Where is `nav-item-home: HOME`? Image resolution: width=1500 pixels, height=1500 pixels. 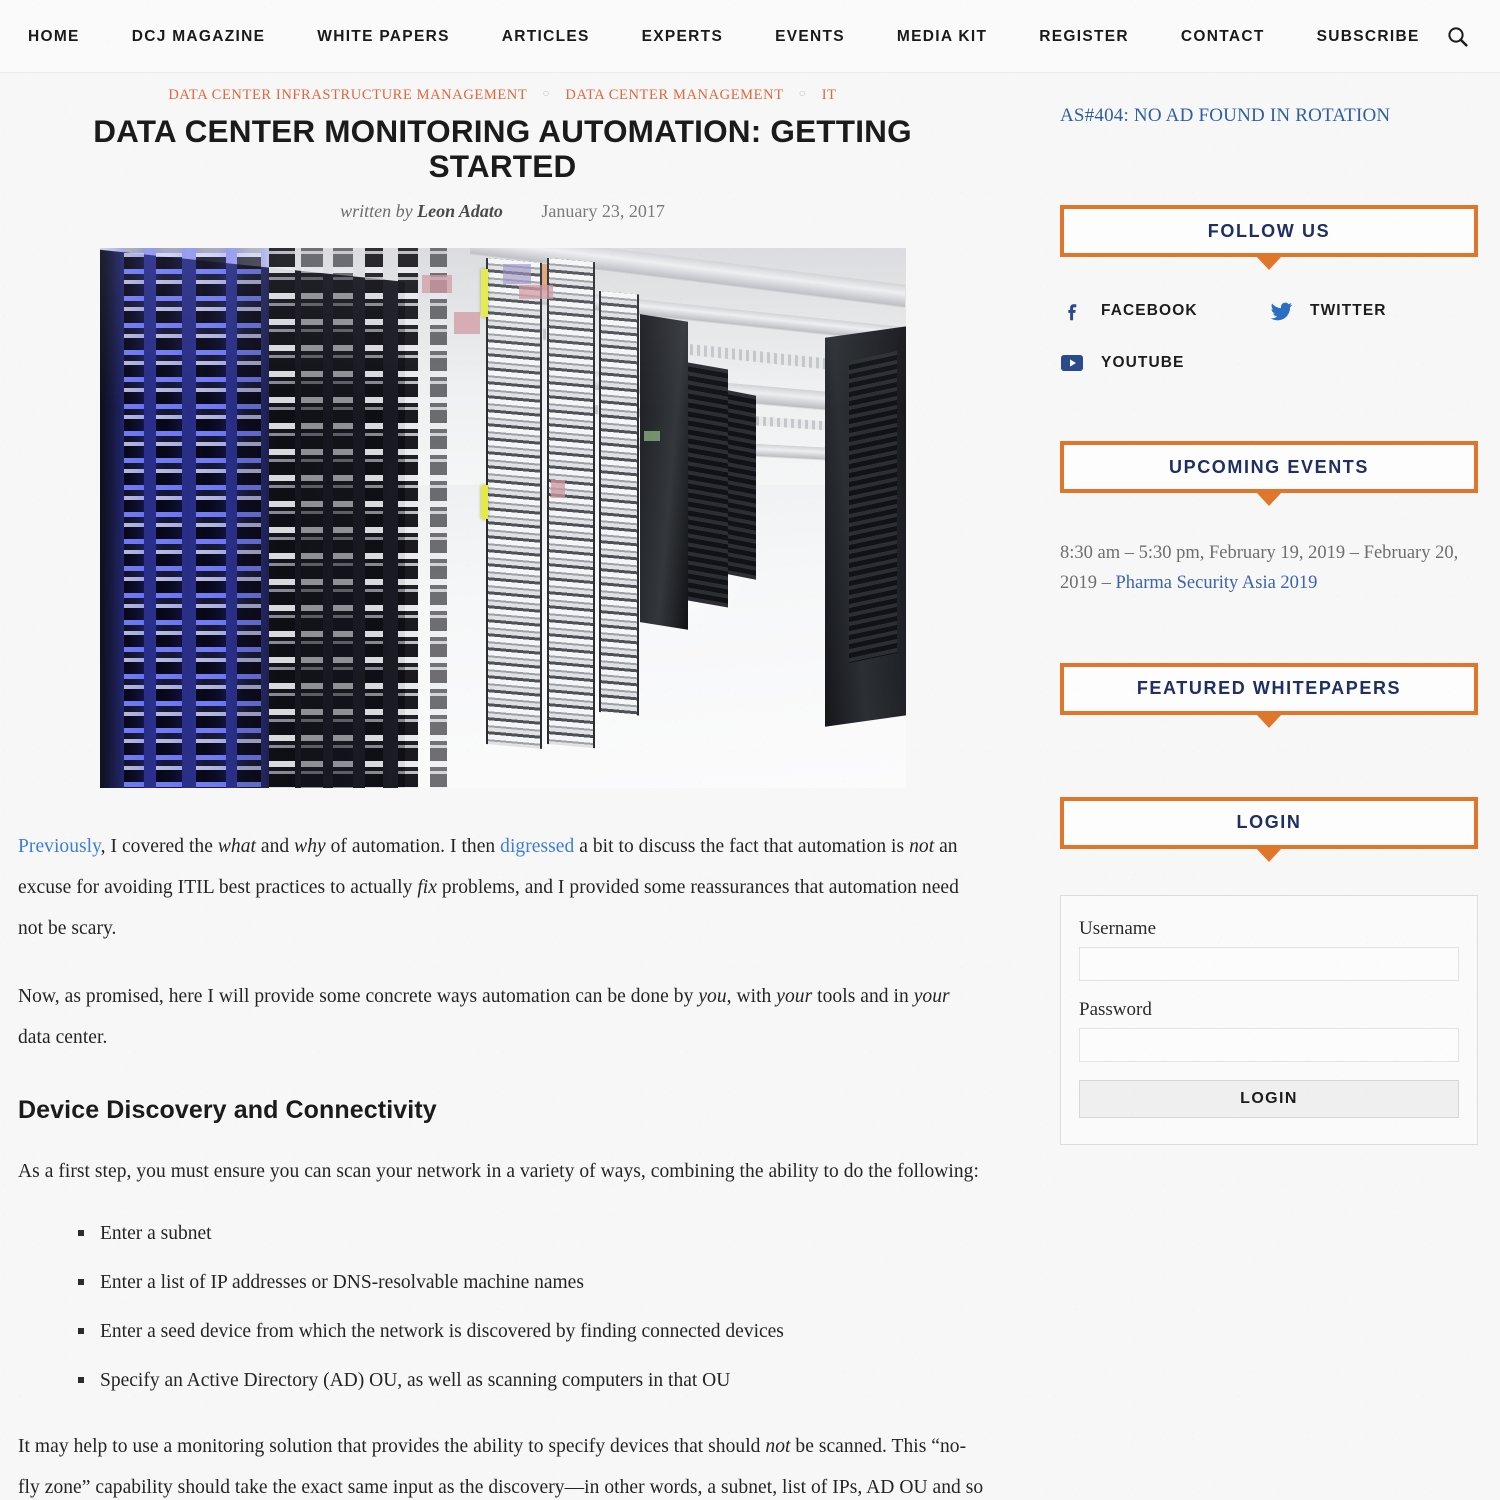 nav-item-home: HOME is located at coordinates (54, 37).